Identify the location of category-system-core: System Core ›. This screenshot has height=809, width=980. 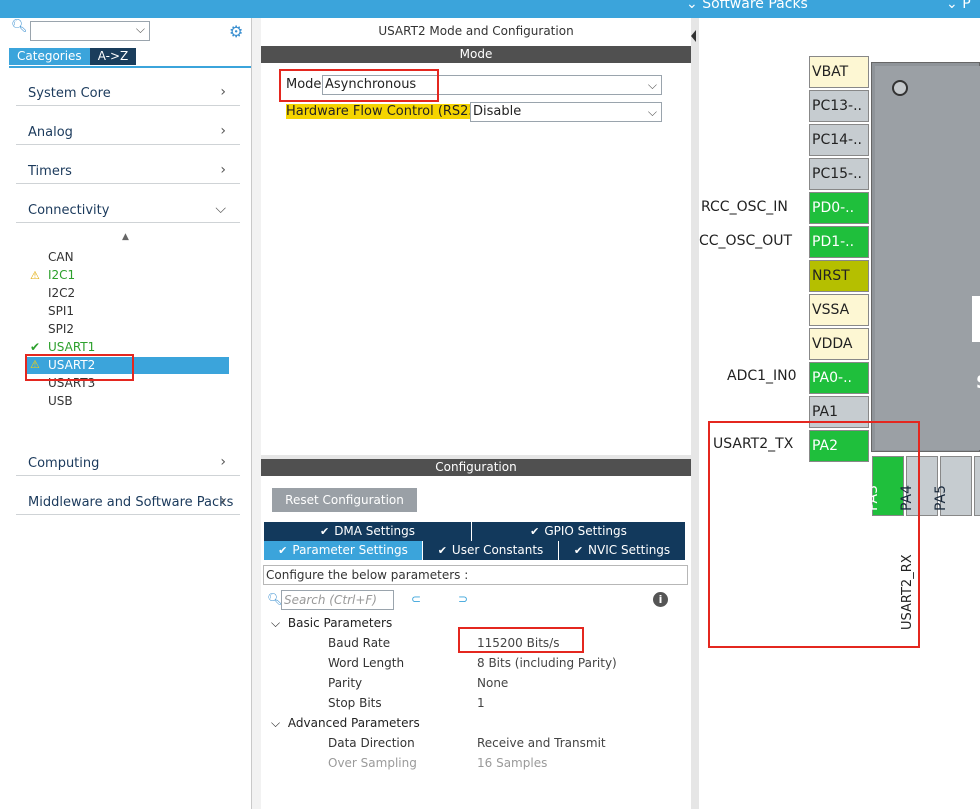
(128, 91).